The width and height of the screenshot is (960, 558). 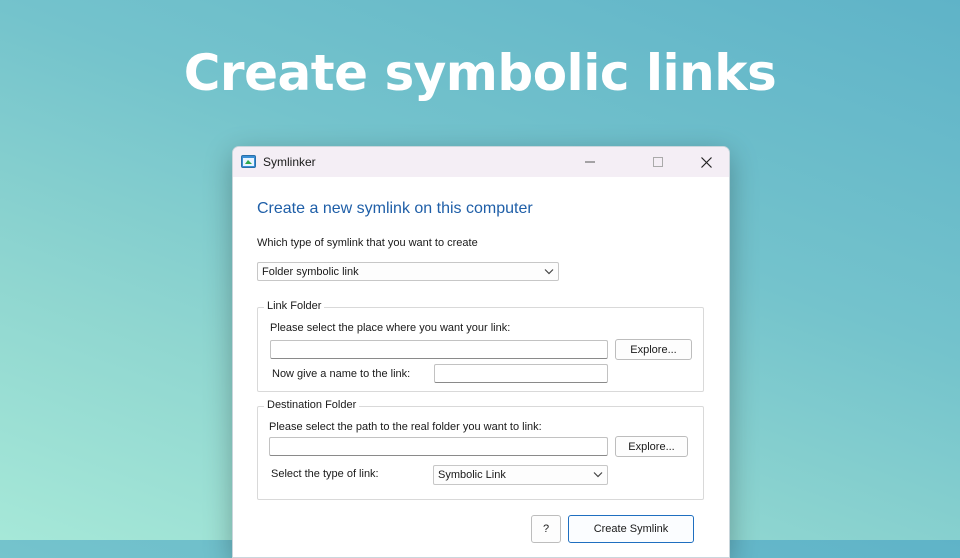 What do you see at coordinates (408, 271) in the screenshot?
I see `symlink-type-select: Folder symbolic link` at bounding box center [408, 271].